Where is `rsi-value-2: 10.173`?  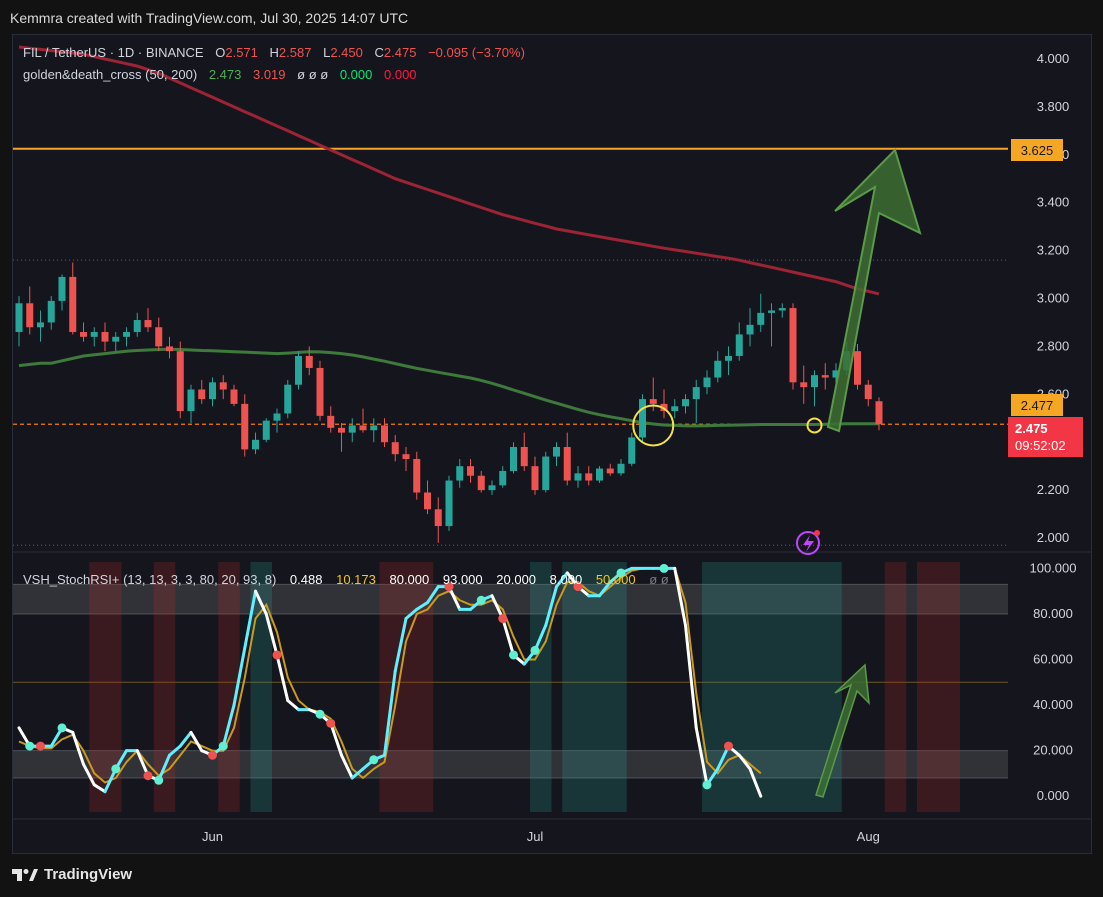
rsi-value-2: 10.173 is located at coordinates (356, 579).